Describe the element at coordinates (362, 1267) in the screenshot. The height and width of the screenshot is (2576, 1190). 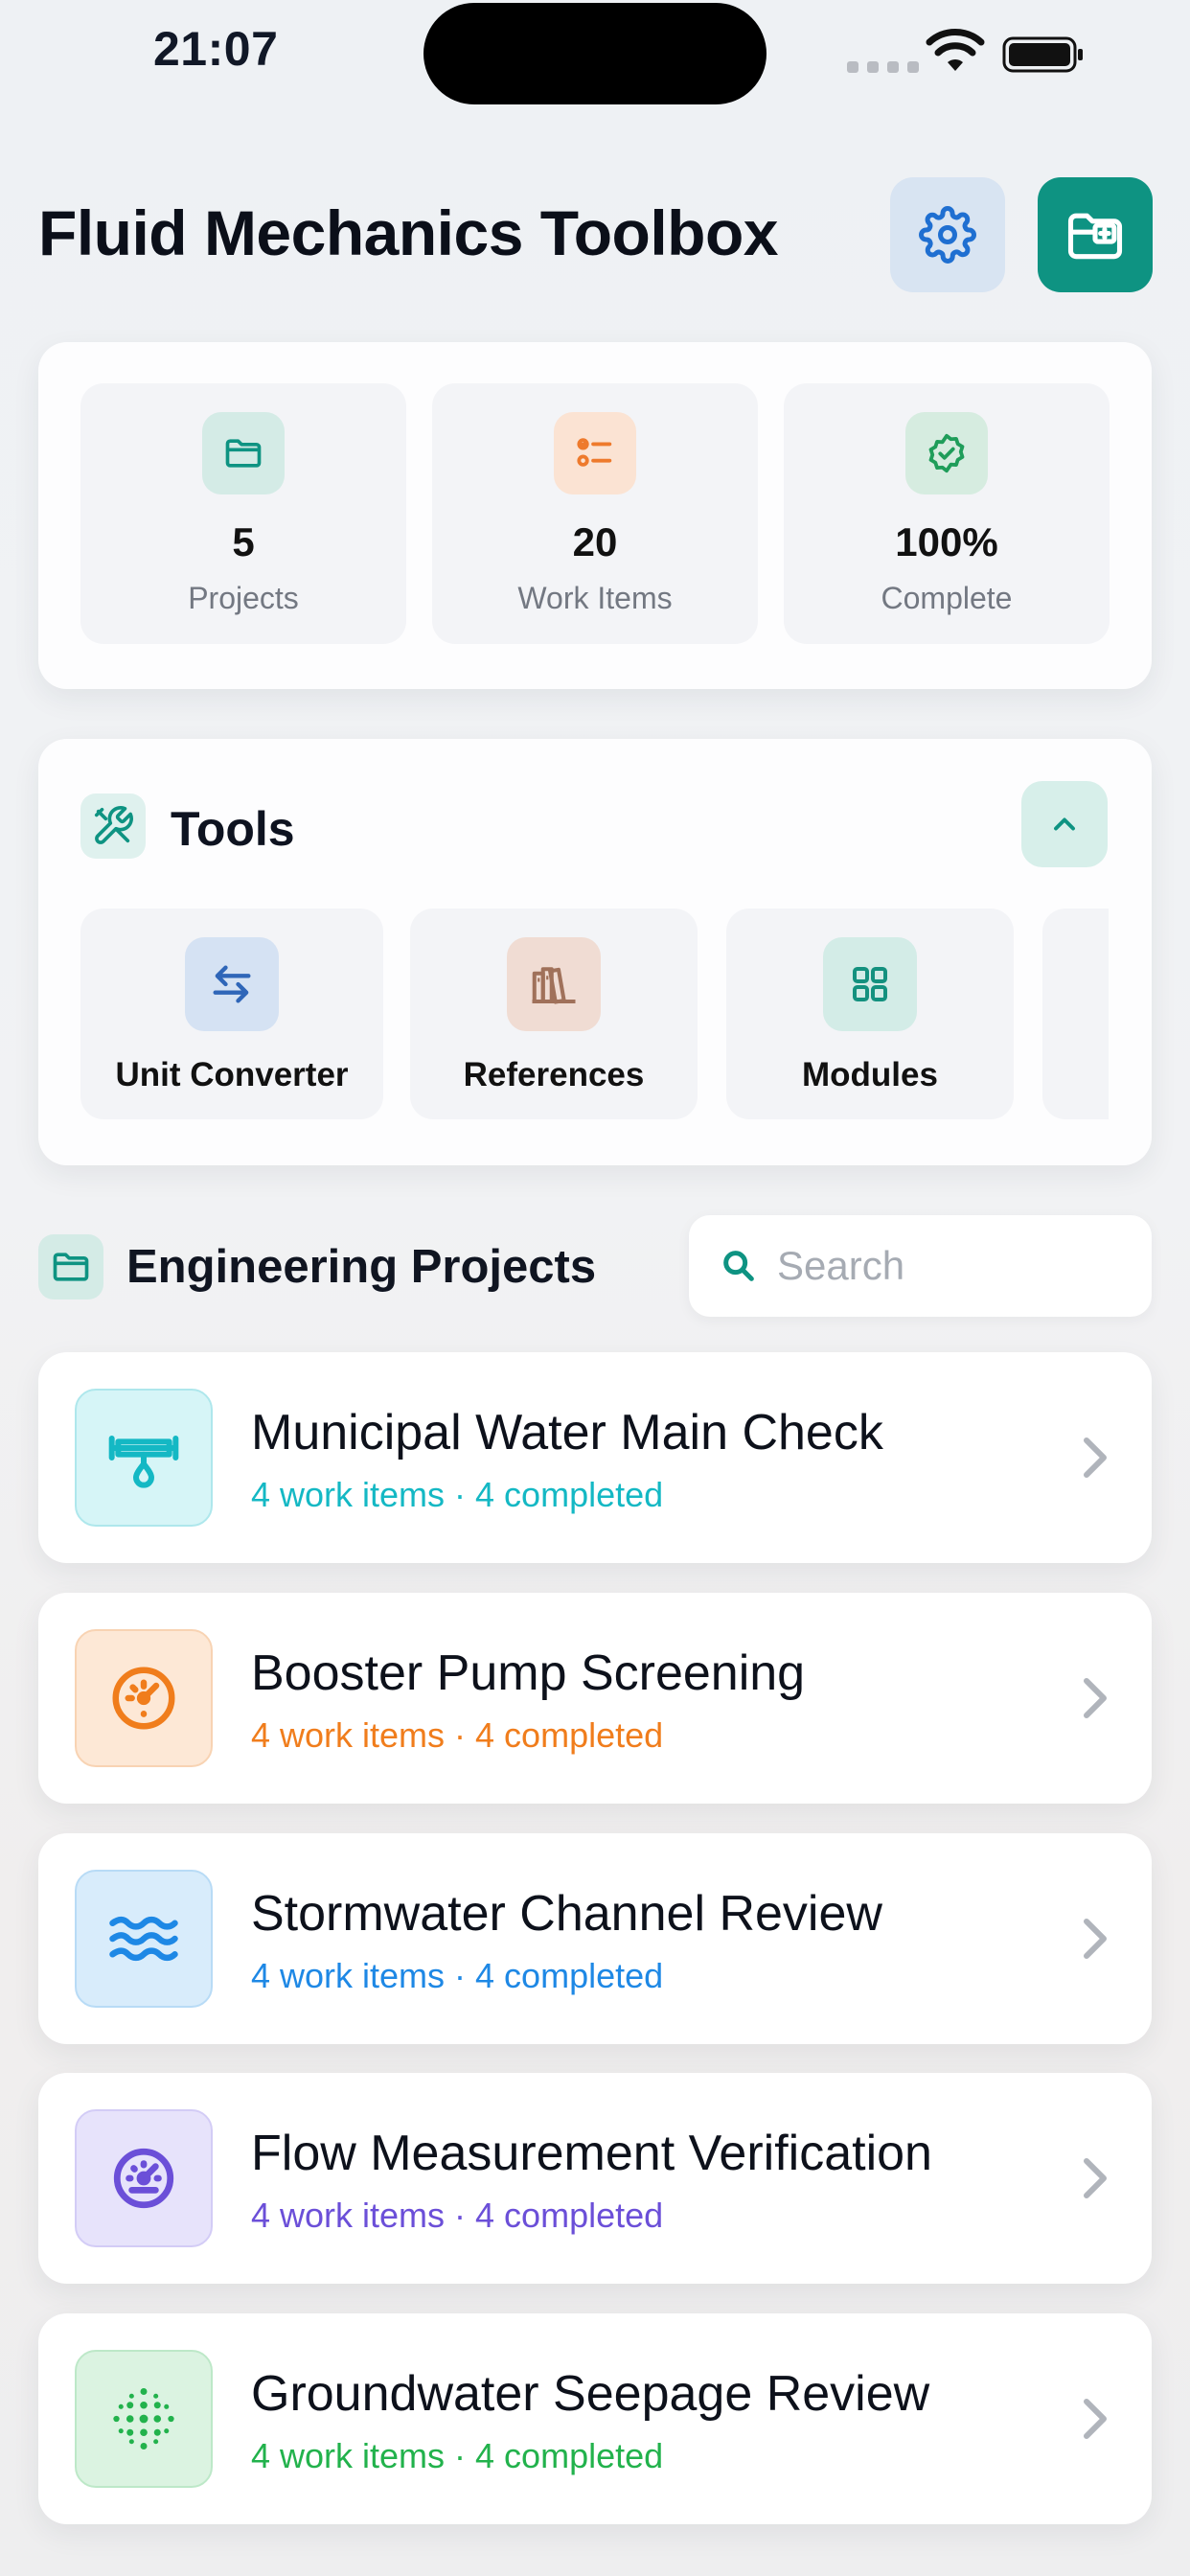
I see `projects-section-title: Engineering Projects` at that location.